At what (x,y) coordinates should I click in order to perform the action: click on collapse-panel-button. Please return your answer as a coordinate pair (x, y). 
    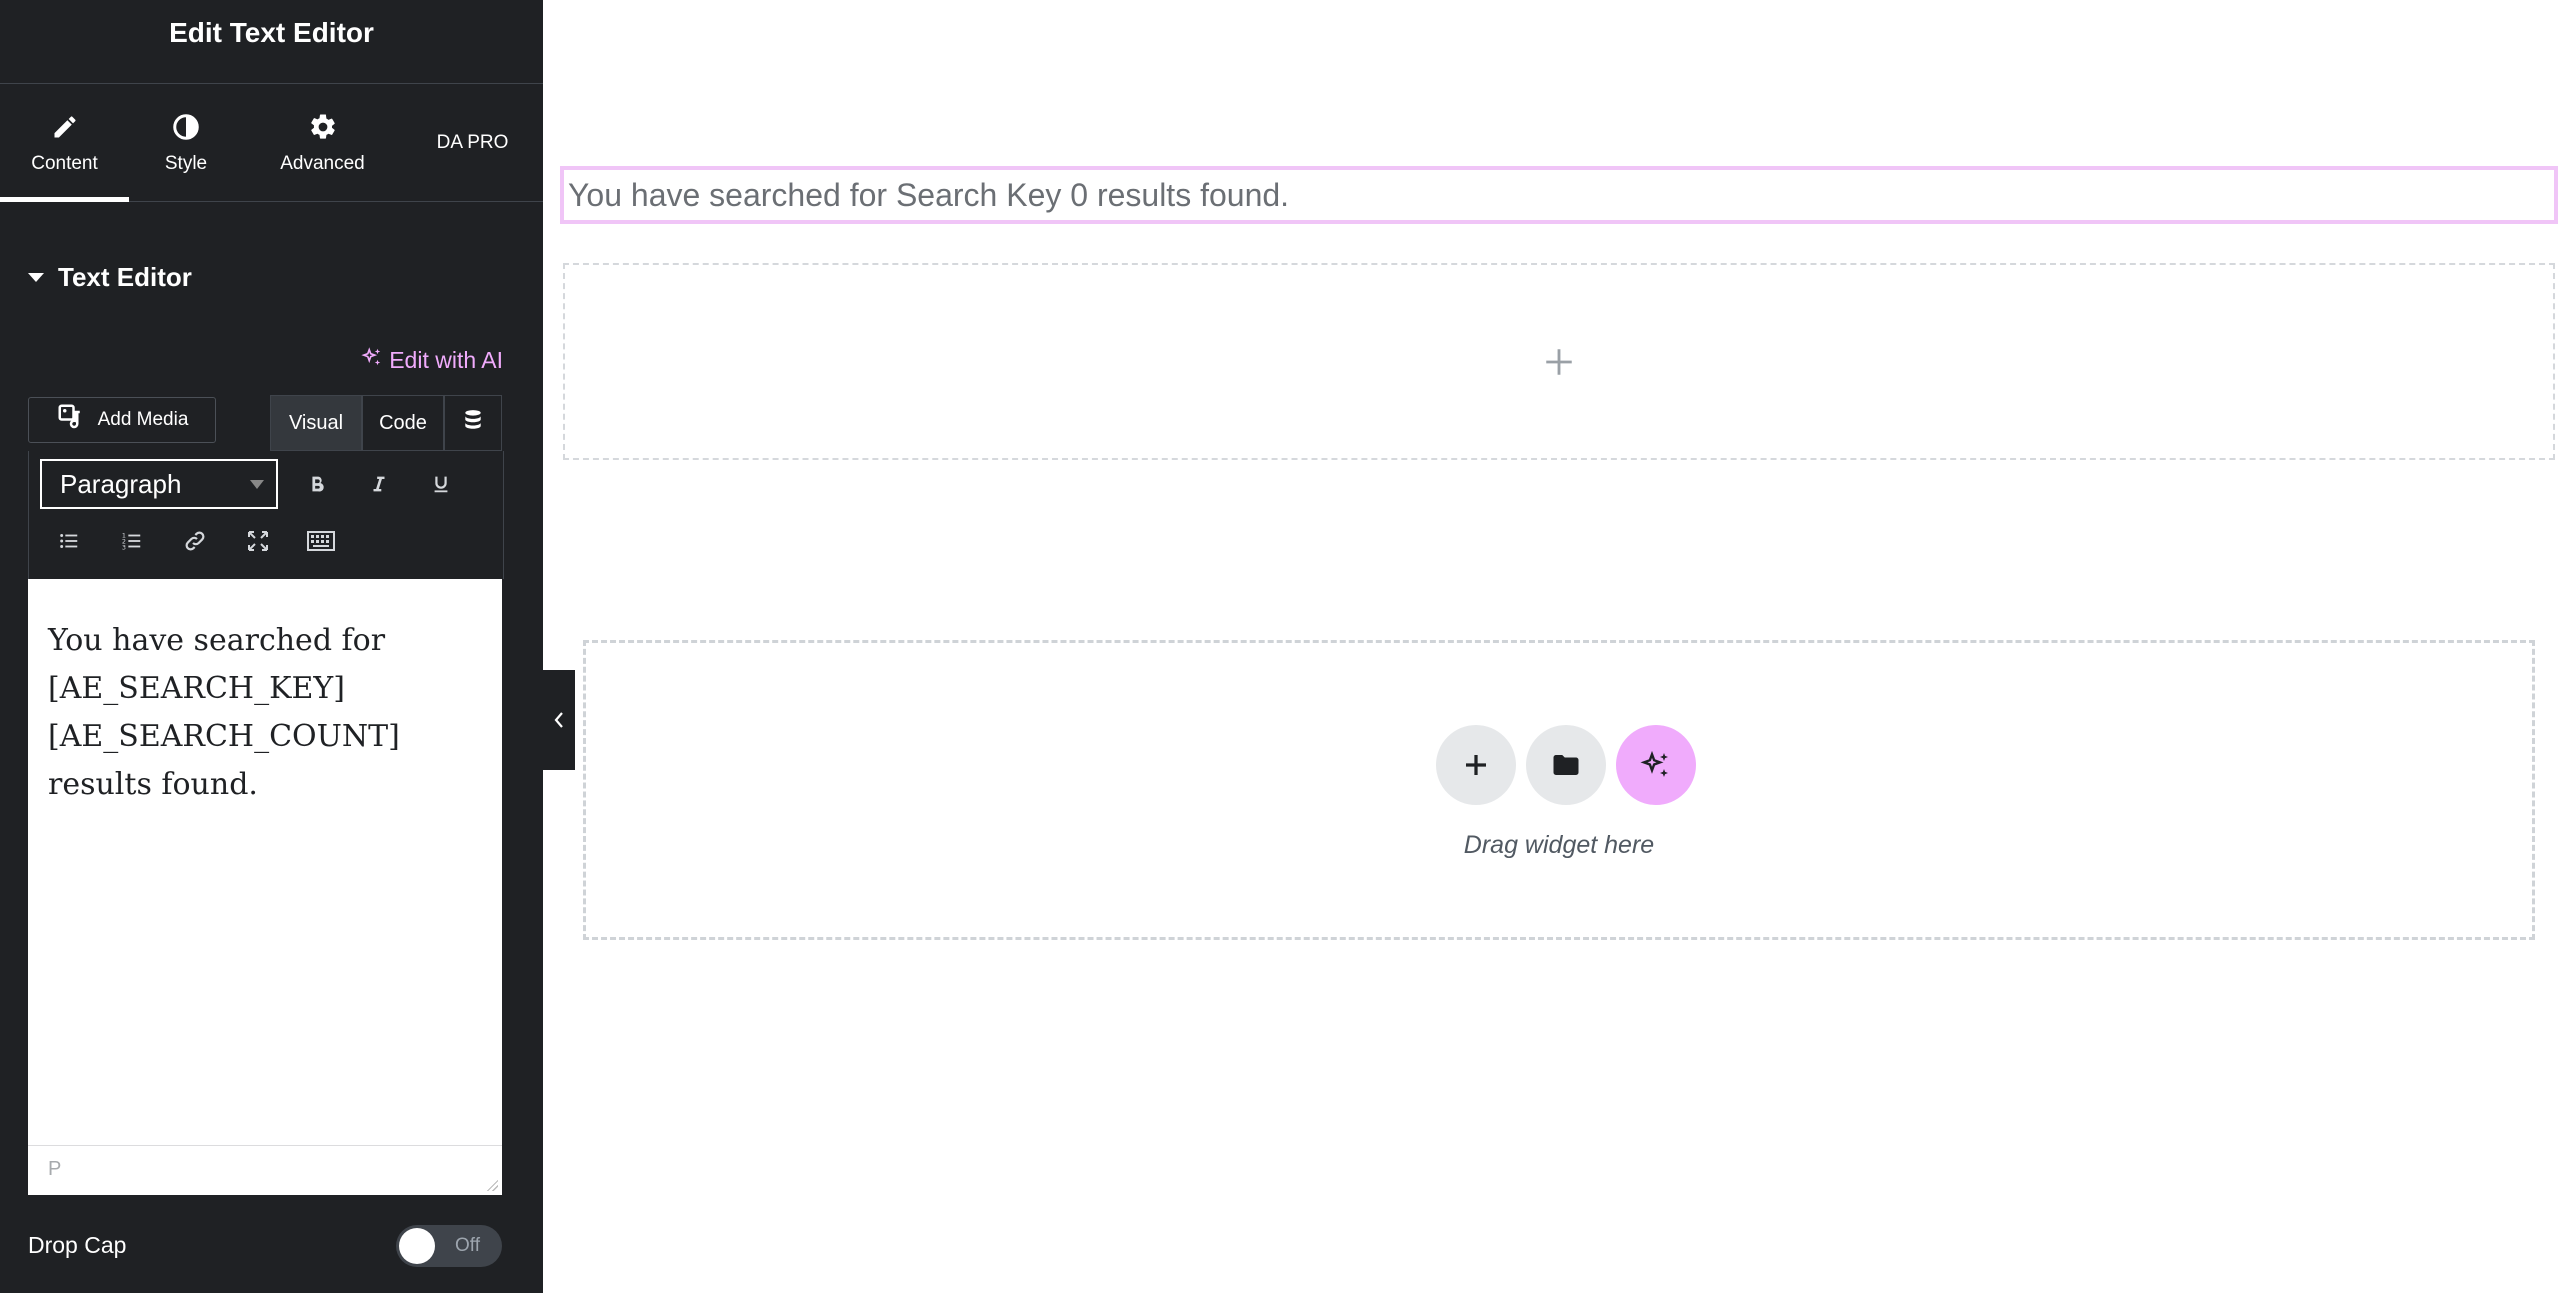
    Looking at the image, I should click on (559, 720).